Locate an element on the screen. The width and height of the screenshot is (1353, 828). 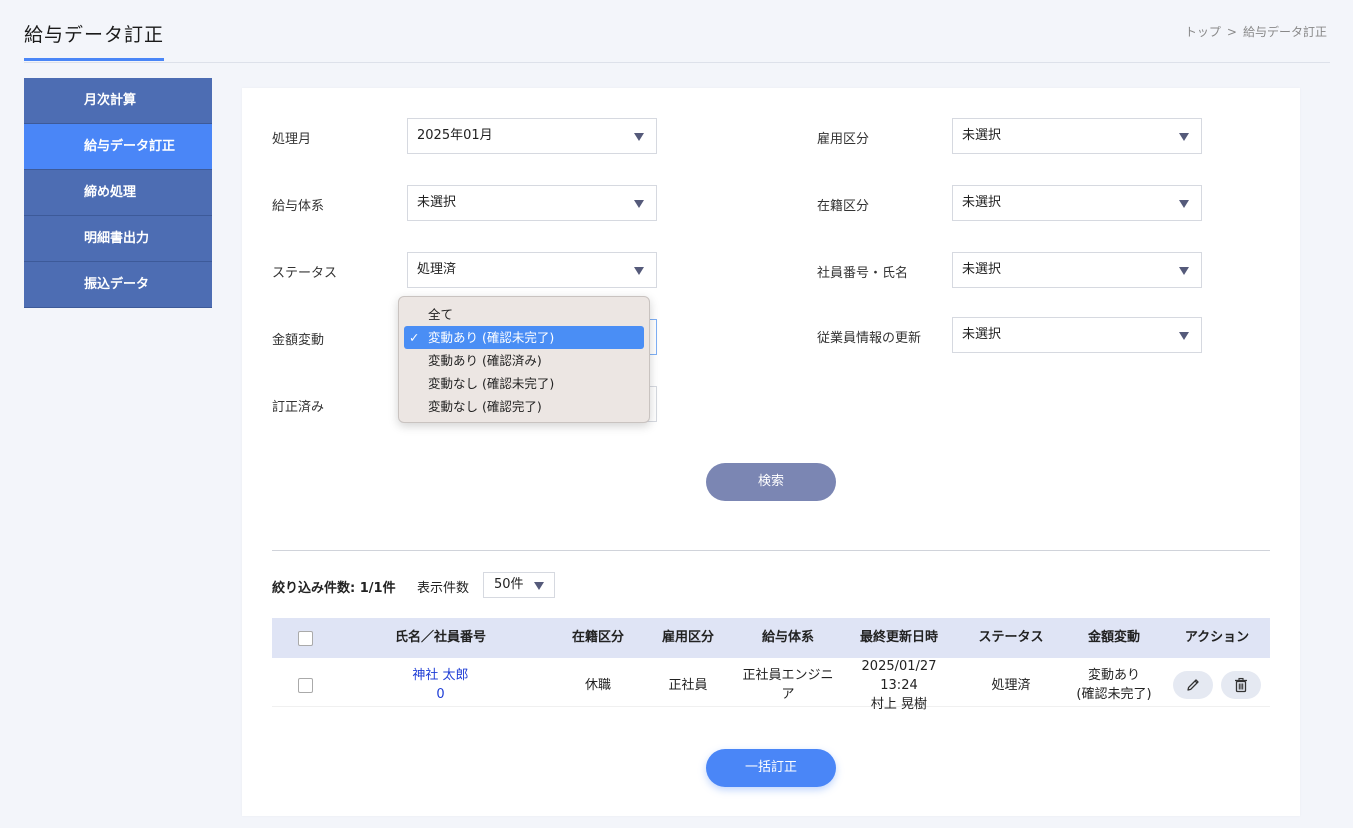
select-all-cell is located at coordinates (305, 638).